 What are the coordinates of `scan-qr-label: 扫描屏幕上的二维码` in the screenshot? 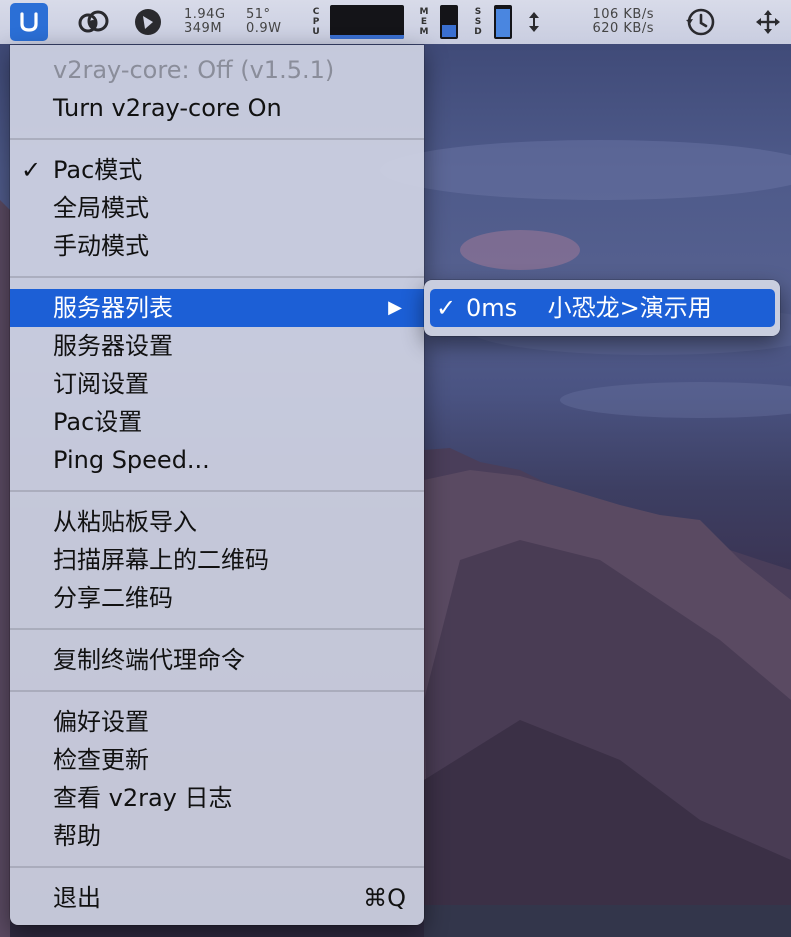 It's located at (161, 560).